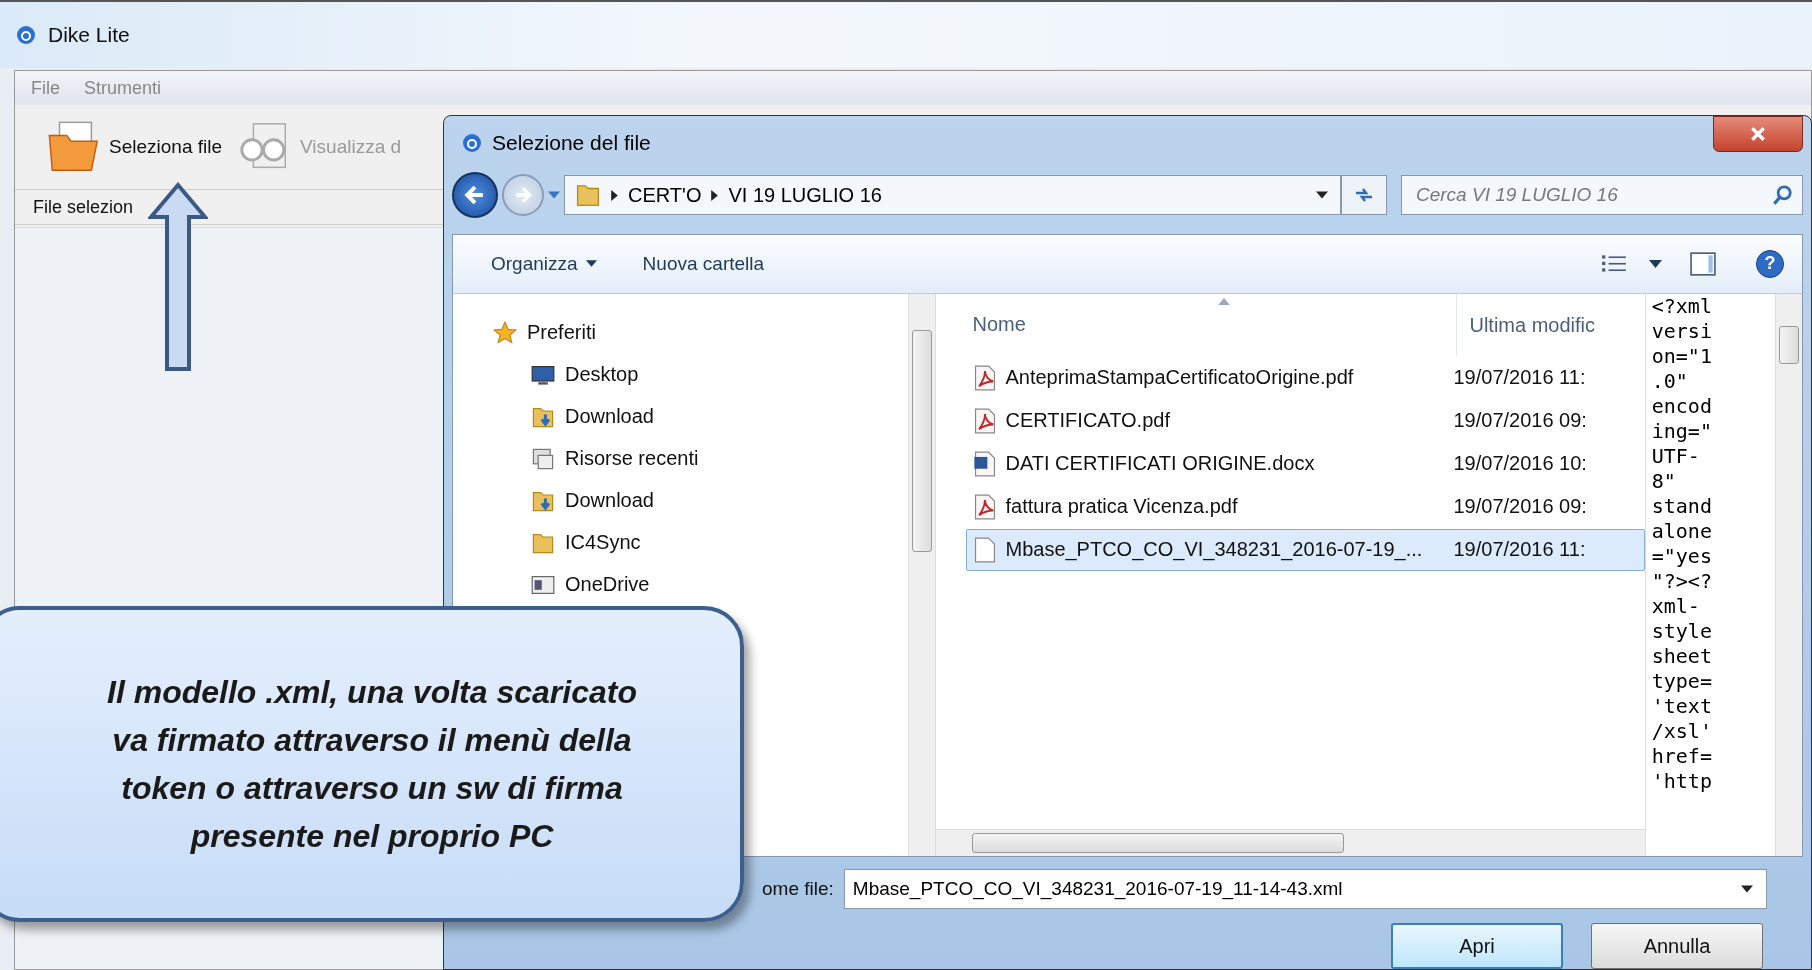 Image resolution: width=1812 pixels, height=970 pixels. What do you see at coordinates (665, 195) in the screenshot?
I see `breadcrumb-item: CERT'O` at bounding box center [665, 195].